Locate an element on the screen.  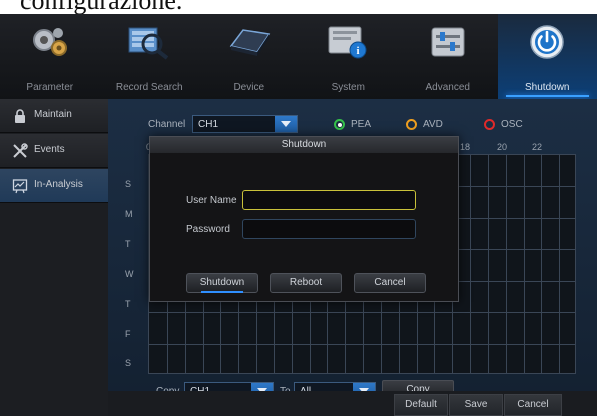
channel-label: Channel is located at coordinates (167, 124).